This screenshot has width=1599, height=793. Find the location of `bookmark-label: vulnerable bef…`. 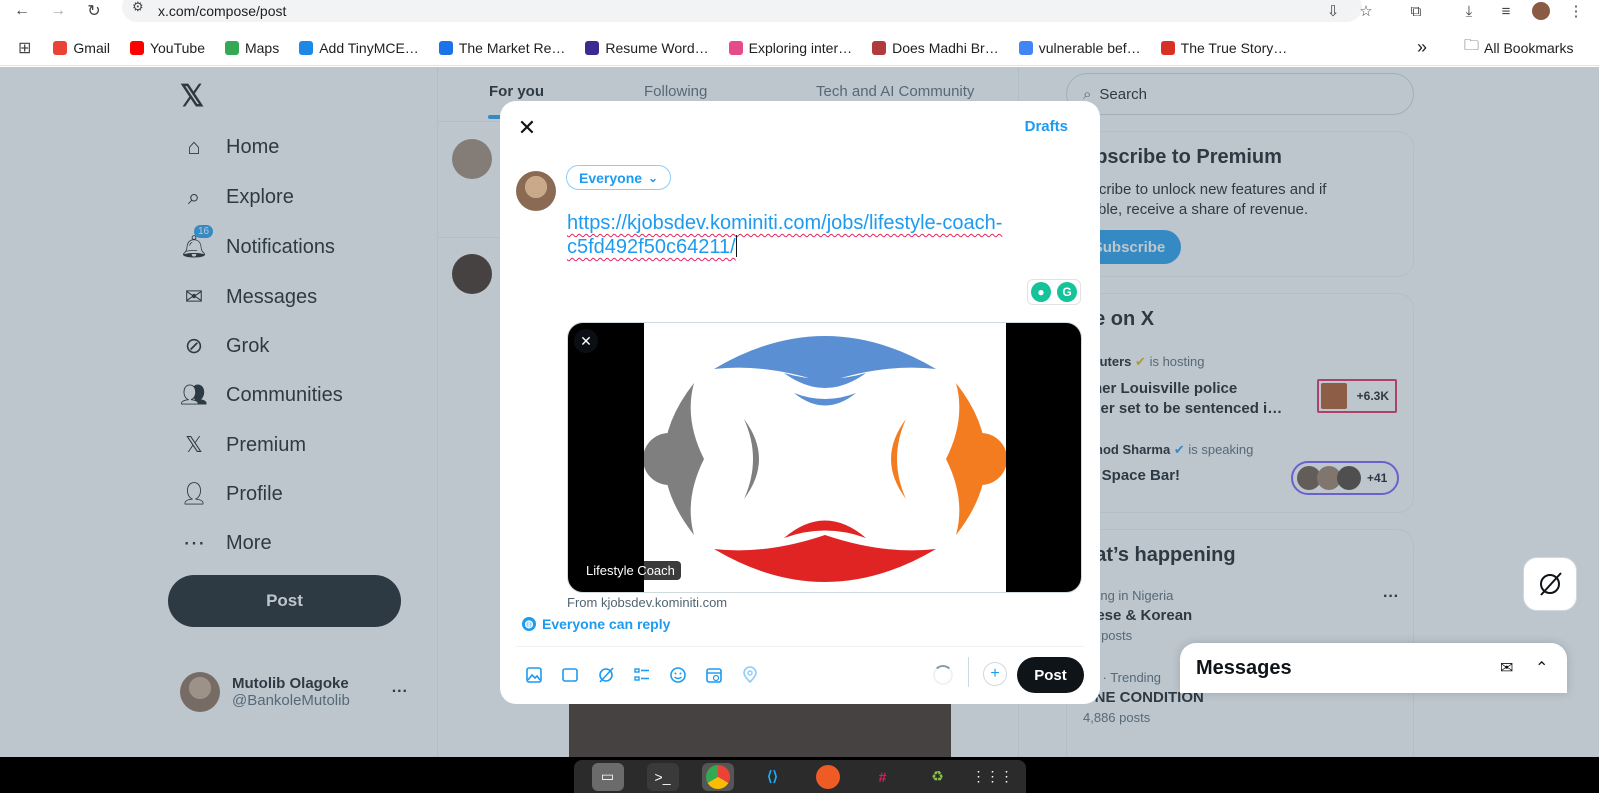

bookmark-label: vulnerable bef… is located at coordinates (1089, 47).